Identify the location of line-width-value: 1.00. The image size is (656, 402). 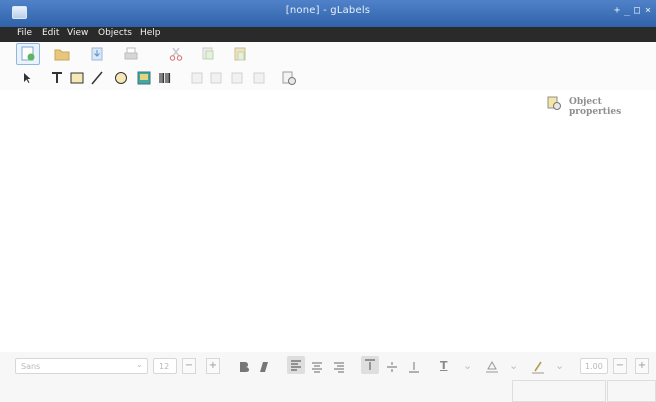
(594, 366).